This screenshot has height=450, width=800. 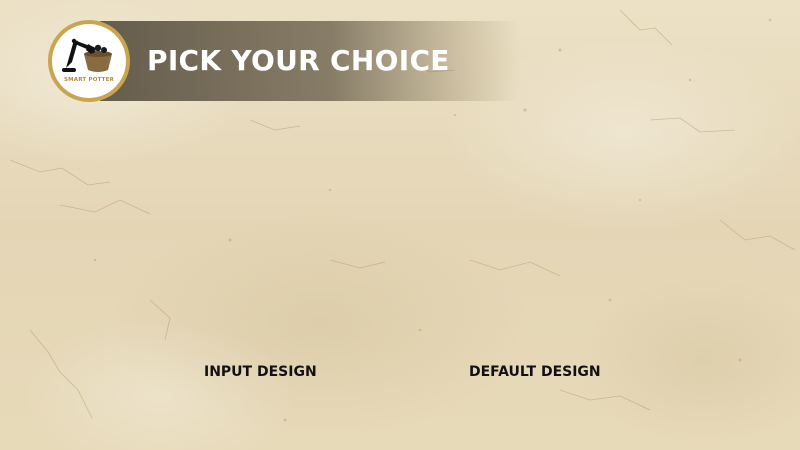 What do you see at coordinates (87, 55) in the screenshot?
I see `excavator-pot-icon` at bounding box center [87, 55].